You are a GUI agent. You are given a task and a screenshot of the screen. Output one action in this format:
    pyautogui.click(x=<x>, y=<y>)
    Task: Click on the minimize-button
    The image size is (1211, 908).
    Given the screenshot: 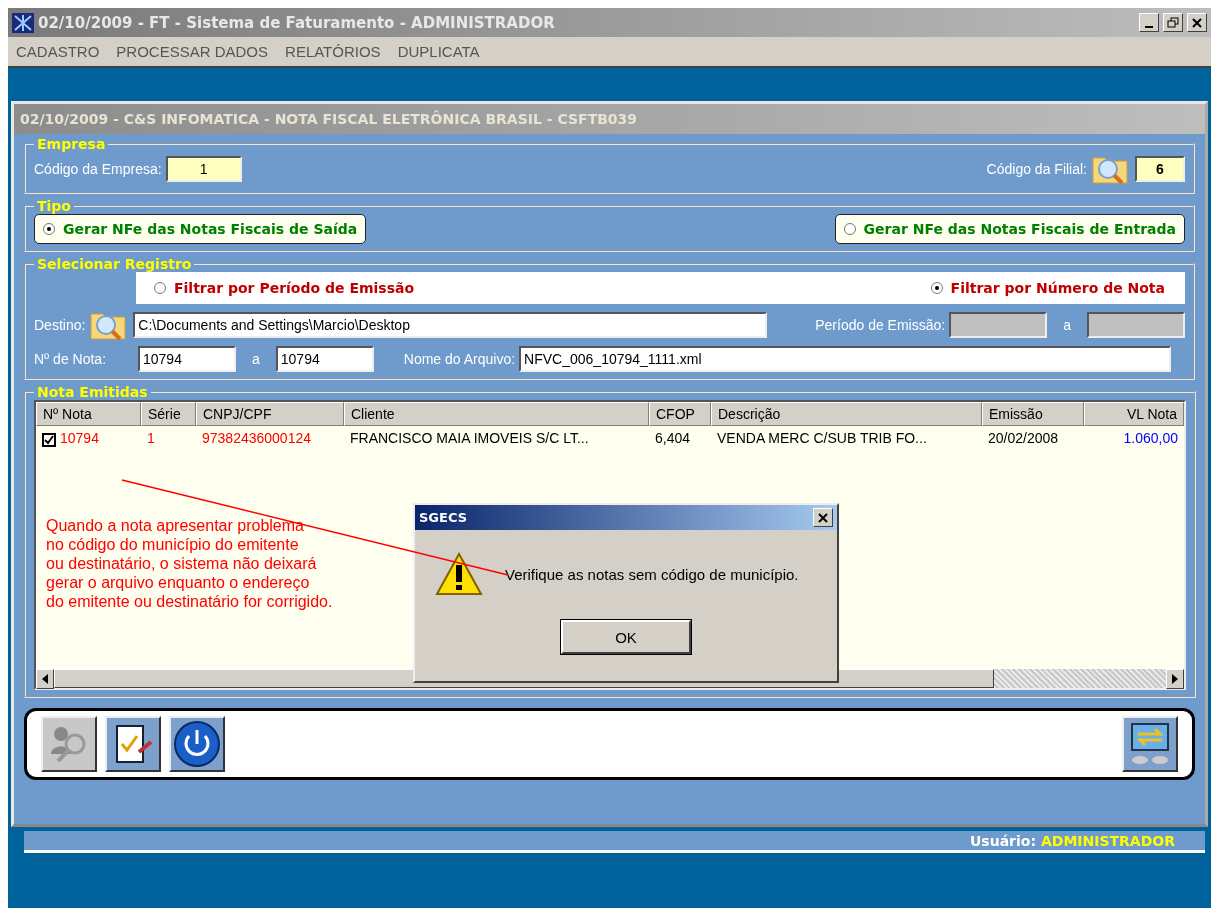 What is the action you would take?
    pyautogui.click(x=1149, y=22)
    